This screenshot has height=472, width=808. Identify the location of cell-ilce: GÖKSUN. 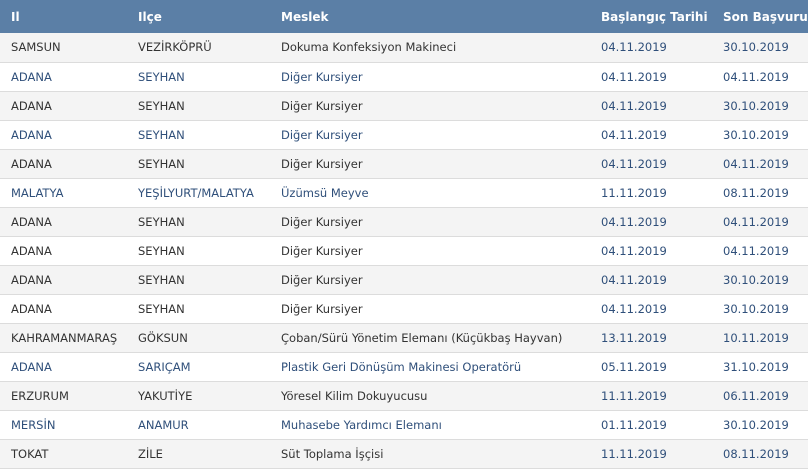
(198, 338).